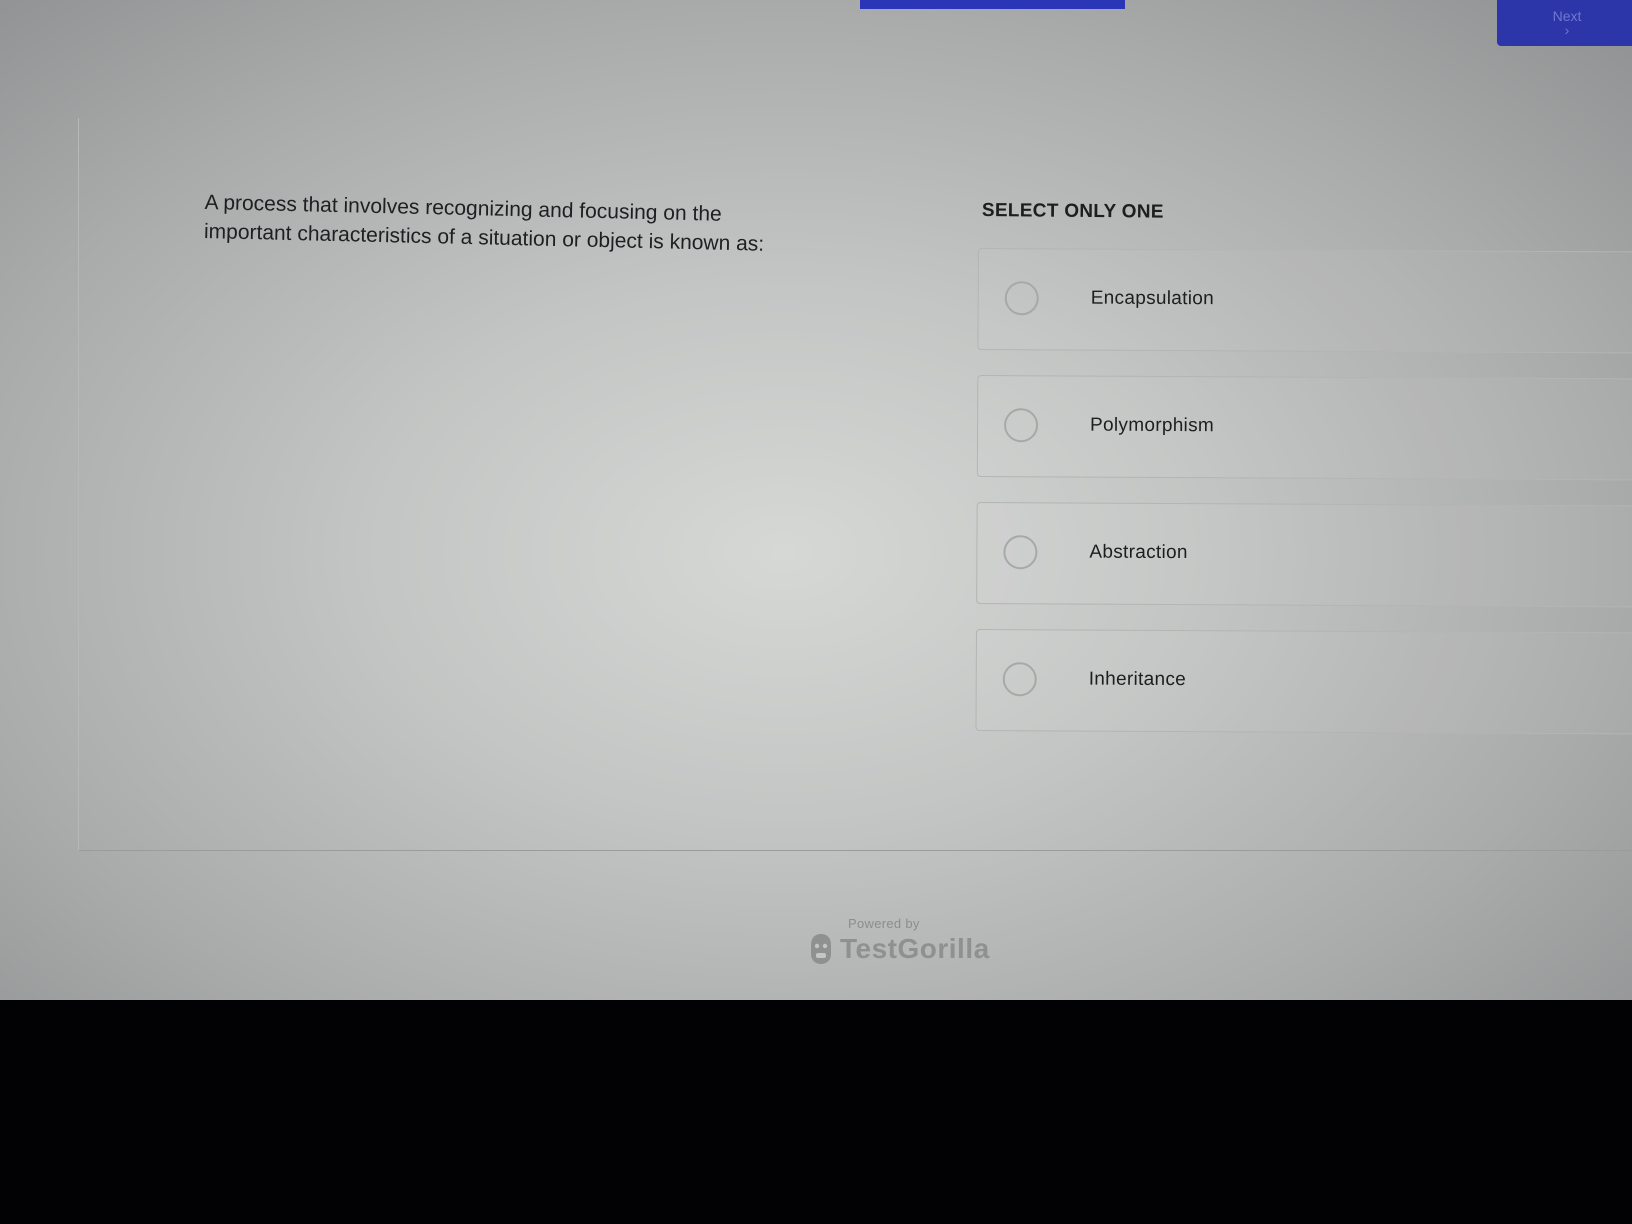  I want to click on gorilla-icon, so click(821, 949).